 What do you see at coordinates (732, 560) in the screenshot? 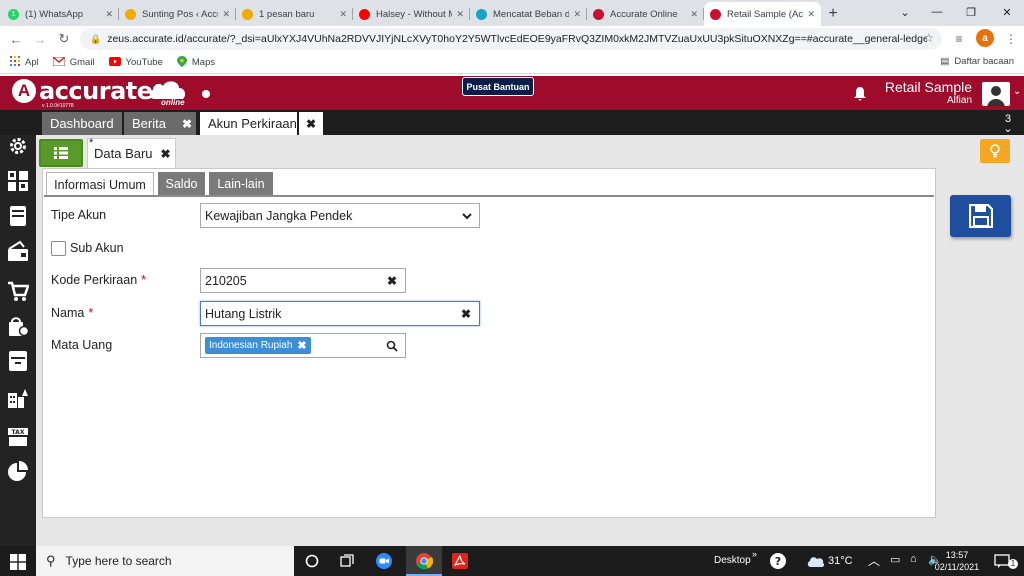
I see `desktop-toolbar-label: Desktop` at bounding box center [732, 560].